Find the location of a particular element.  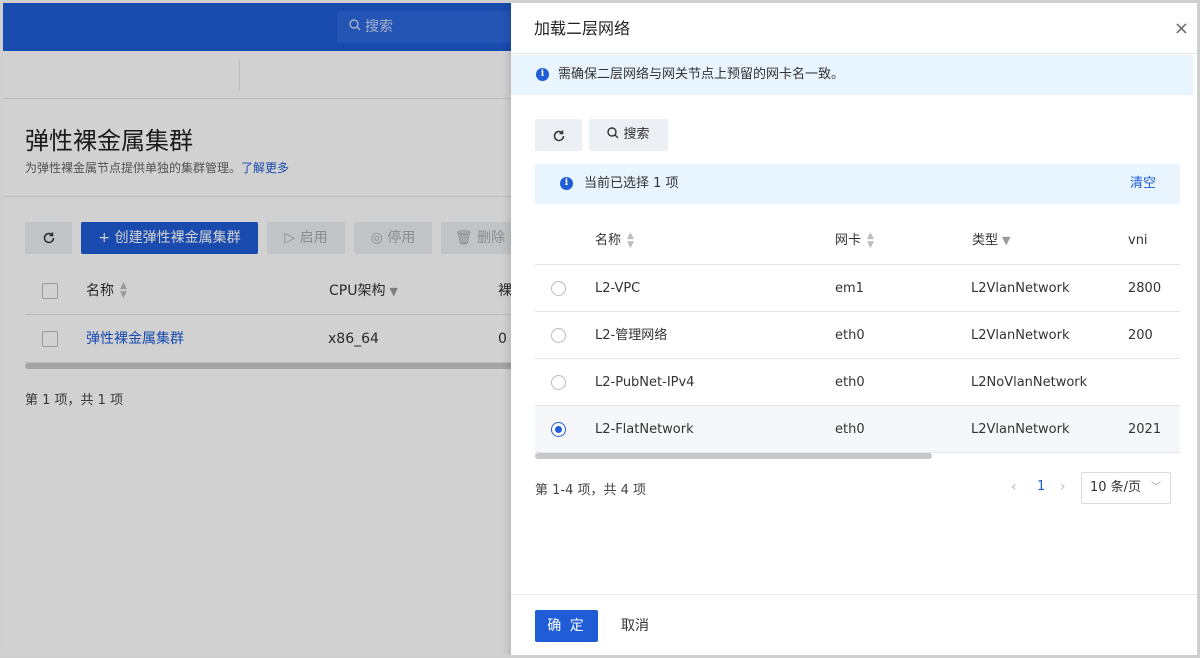

column-header-name: 名称 ▲ ▼ is located at coordinates (614, 241).